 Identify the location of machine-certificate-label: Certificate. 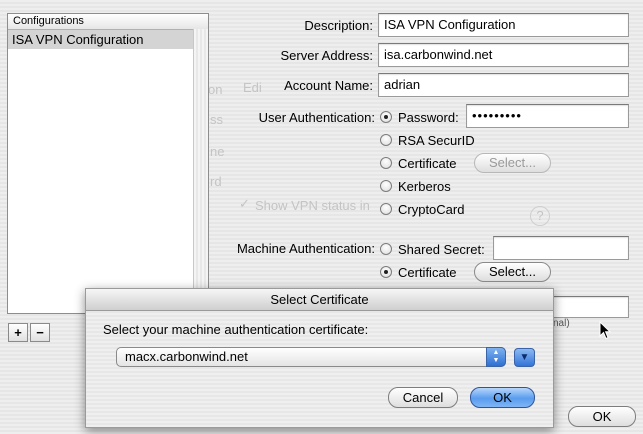
(427, 272).